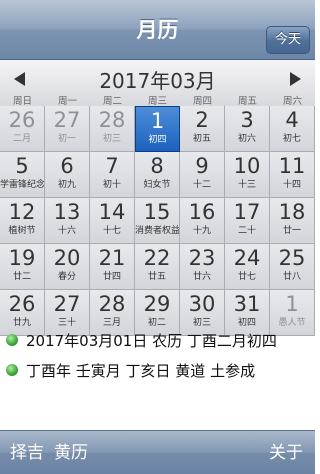 The width and height of the screenshot is (320, 474). I want to click on weekday-header: 周日 周一 周二 周三 周四 周五 周六, so click(157, 100).